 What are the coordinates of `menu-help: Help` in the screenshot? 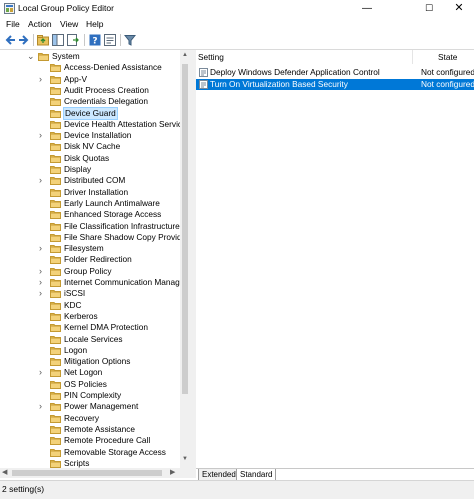 It's located at (94, 24).